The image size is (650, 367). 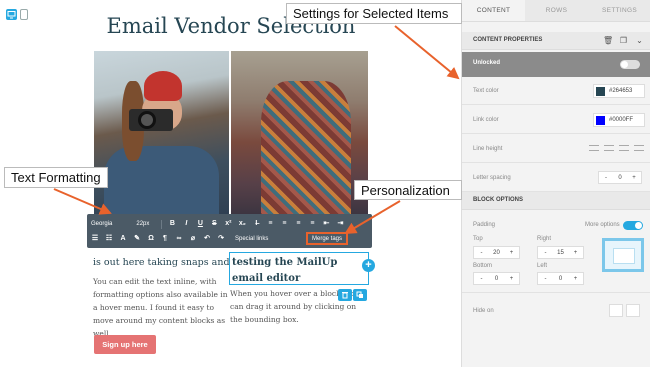 What do you see at coordinates (228, 224) in the screenshot?
I see `superscript-icon: x²` at bounding box center [228, 224].